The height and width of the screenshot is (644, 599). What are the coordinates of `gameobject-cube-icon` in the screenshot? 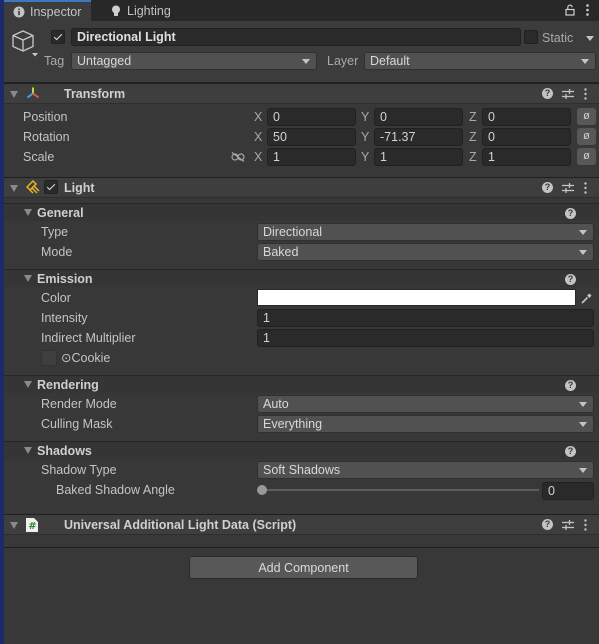 It's located at (26, 45).